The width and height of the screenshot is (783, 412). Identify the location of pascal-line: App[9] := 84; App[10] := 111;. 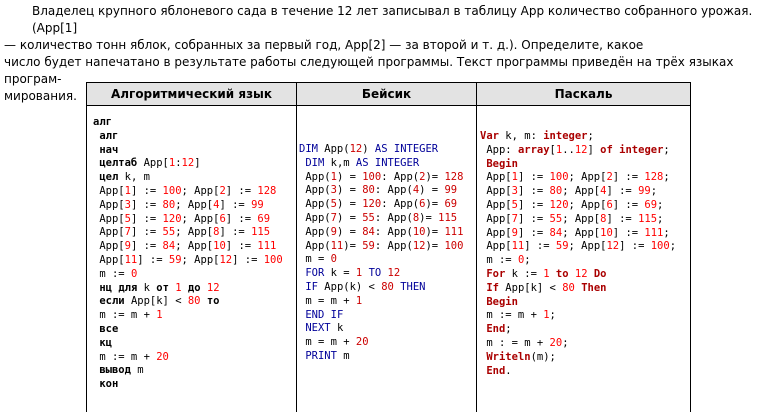
(585, 234).